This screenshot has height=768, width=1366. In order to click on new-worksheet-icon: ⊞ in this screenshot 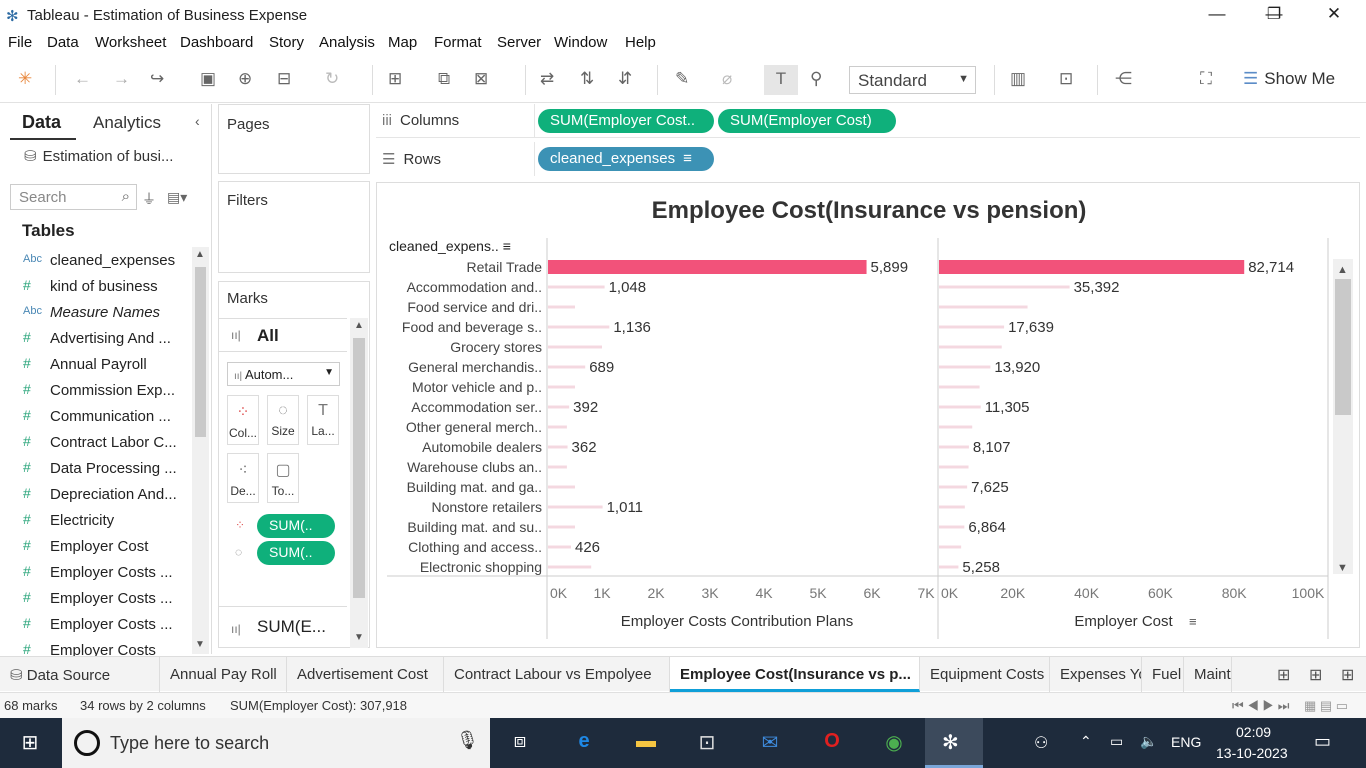, I will do `click(395, 79)`.